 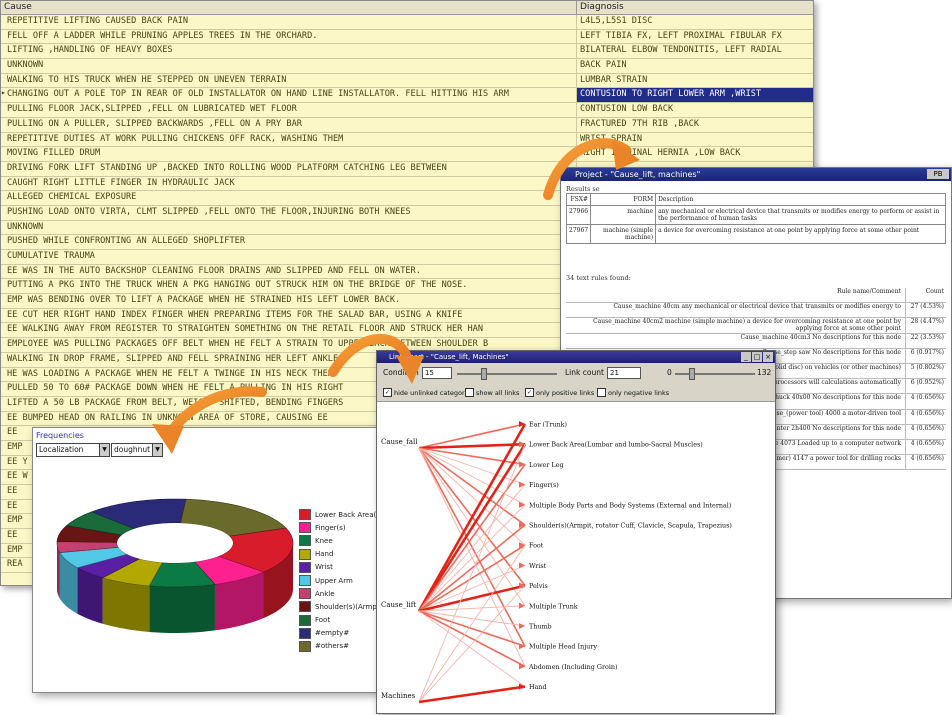 I want to click on cause-cell: CUMULATIVE TRAUMA, so click(x=289, y=257).